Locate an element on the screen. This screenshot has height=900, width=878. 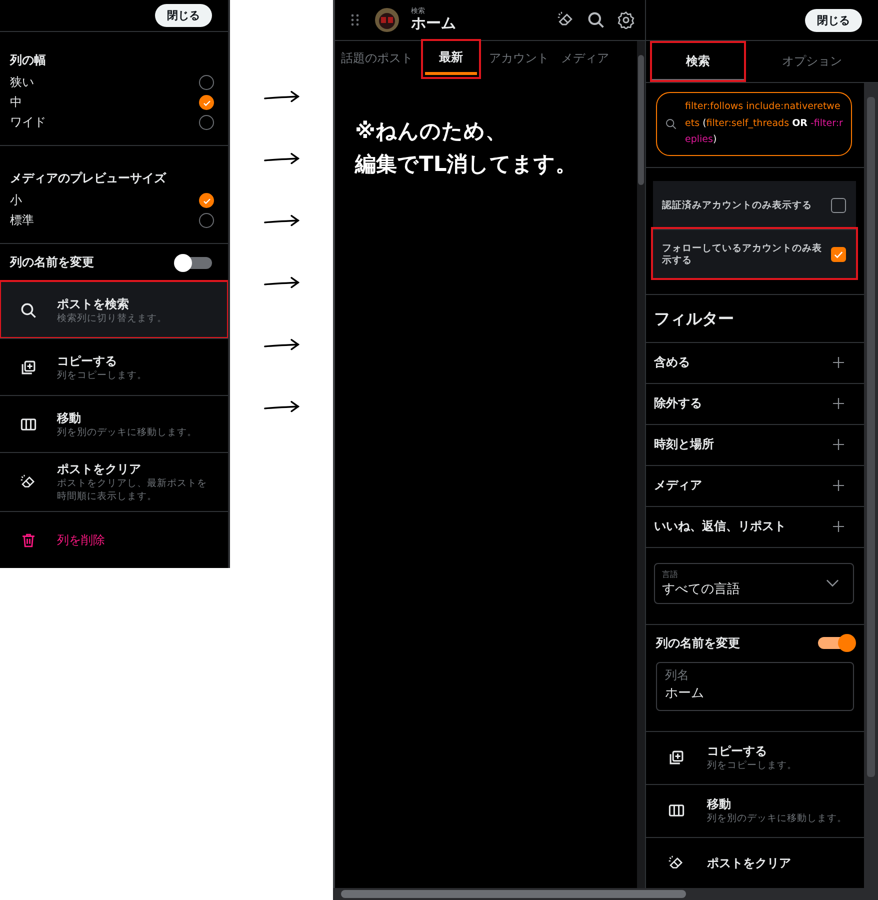
checkbox-row: フォローしているアカウントのみ表示する is located at coordinates (754, 253).